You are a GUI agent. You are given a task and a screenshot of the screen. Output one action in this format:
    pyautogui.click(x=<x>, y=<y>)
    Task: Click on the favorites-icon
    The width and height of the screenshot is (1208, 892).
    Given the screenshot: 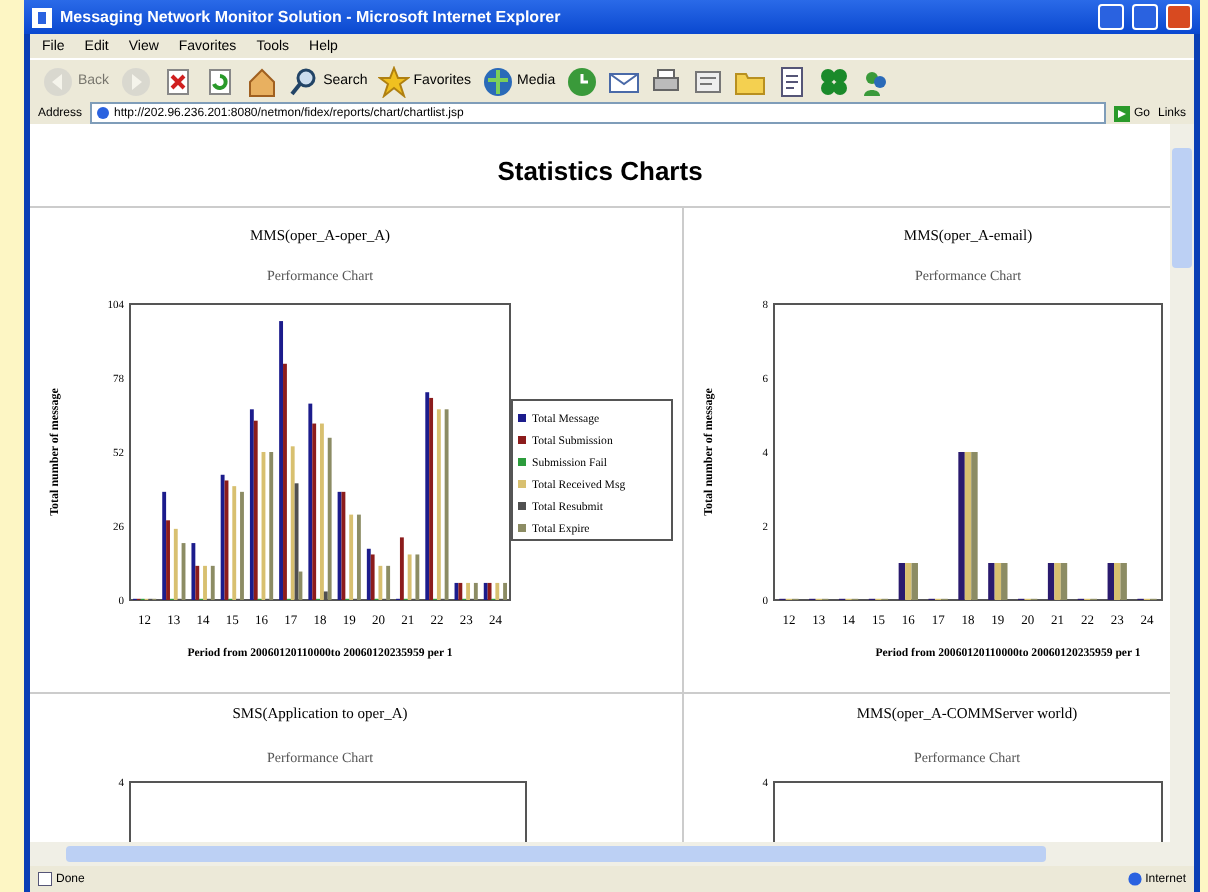 What is the action you would take?
    pyautogui.click(x=393, y=81)
    